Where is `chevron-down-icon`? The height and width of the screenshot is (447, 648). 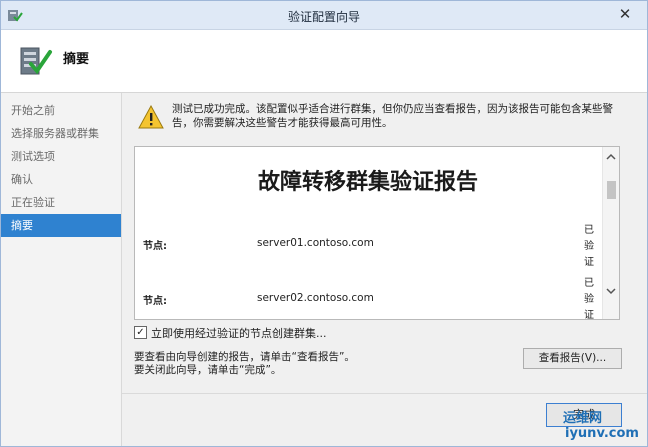
chevron-down-icon is located at coordinates (611, 291).